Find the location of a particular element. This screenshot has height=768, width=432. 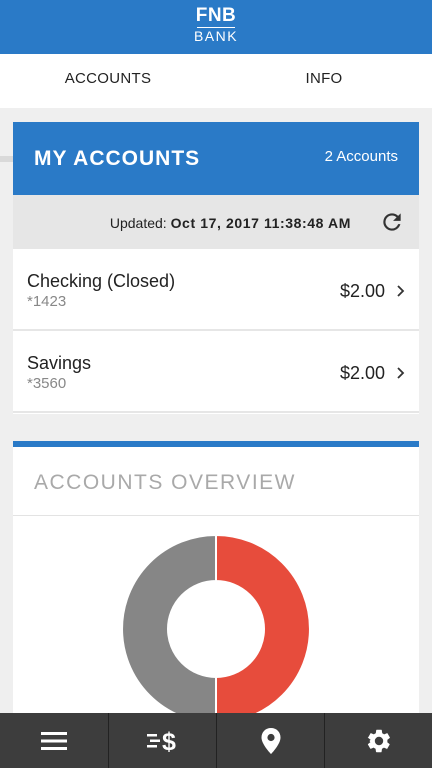

gear-icon is located at coordinates (378, 740).